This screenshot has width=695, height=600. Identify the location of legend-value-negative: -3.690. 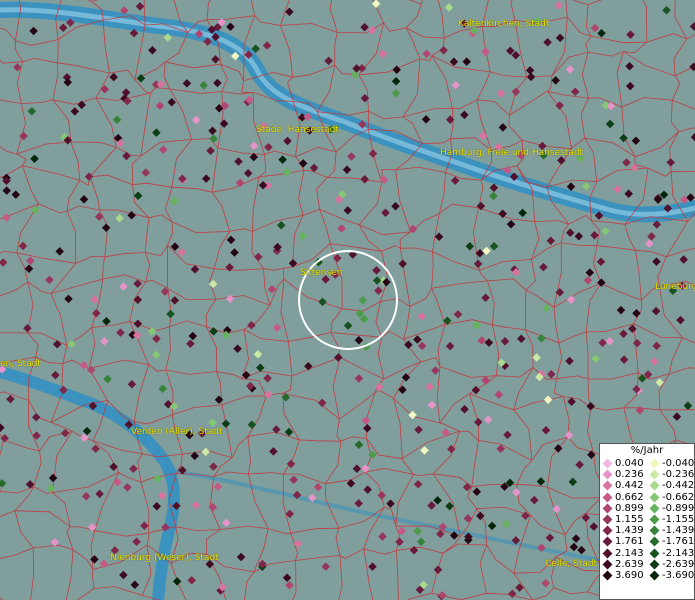
(678, 575).